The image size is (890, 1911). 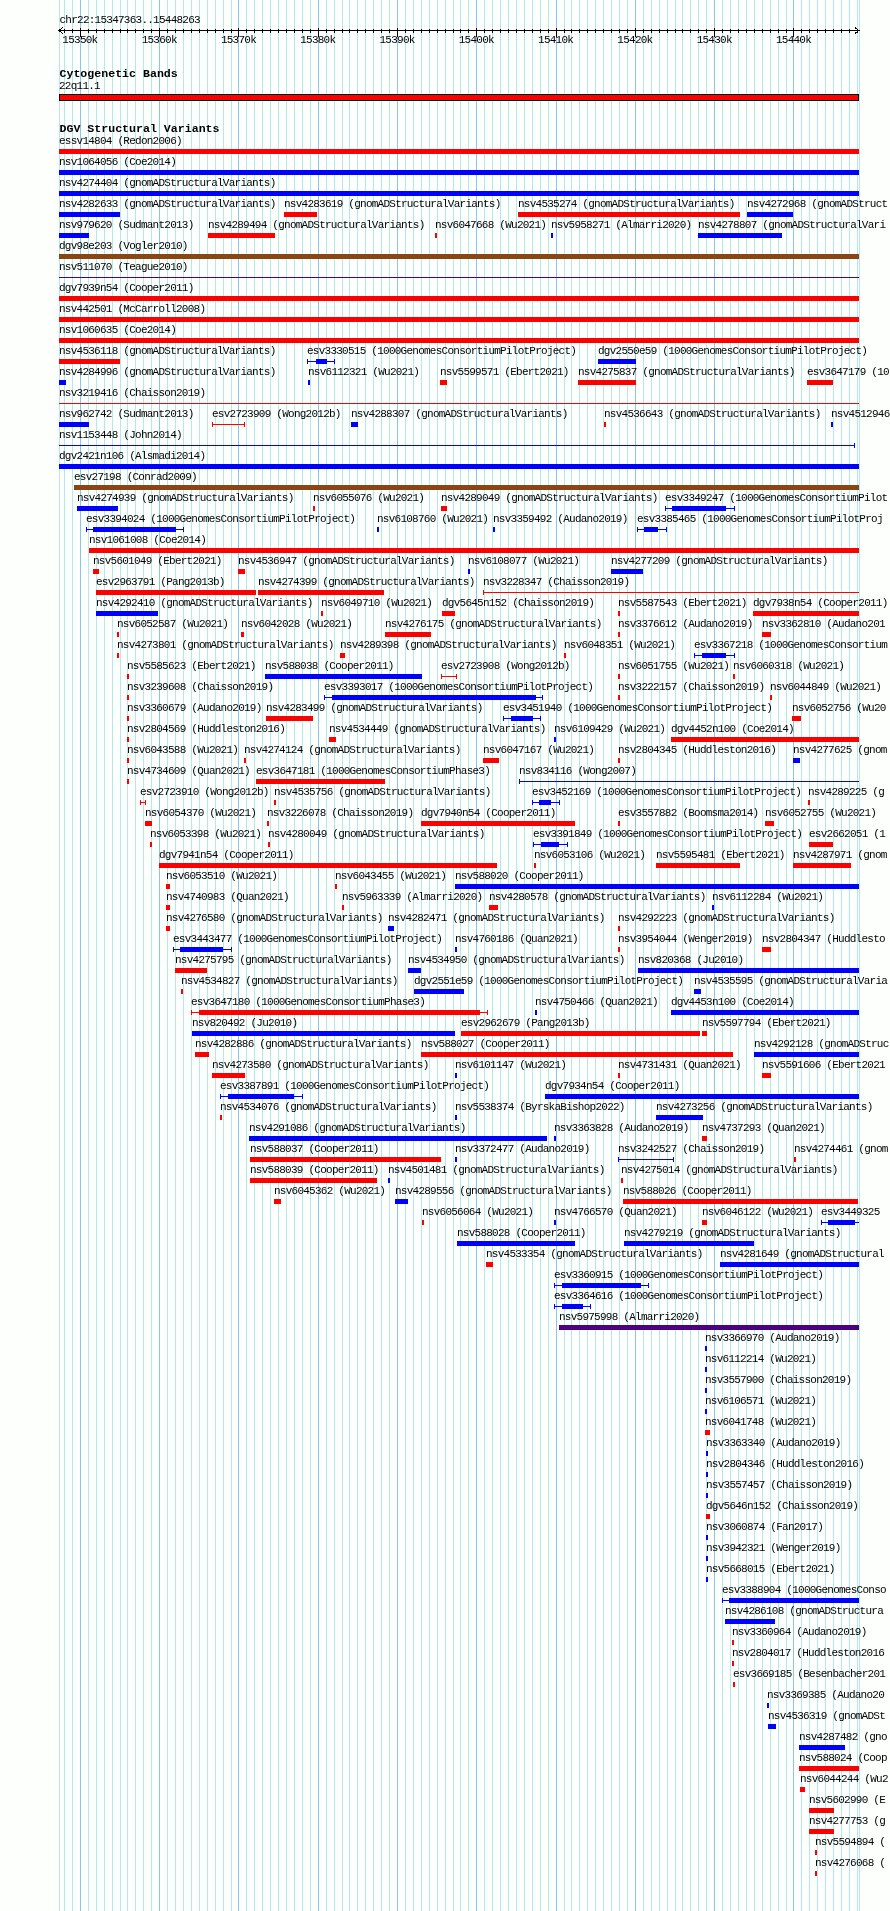 I want to click on variant-label: esv2962679 (Pang2013b), so click(x=525, y=1023).